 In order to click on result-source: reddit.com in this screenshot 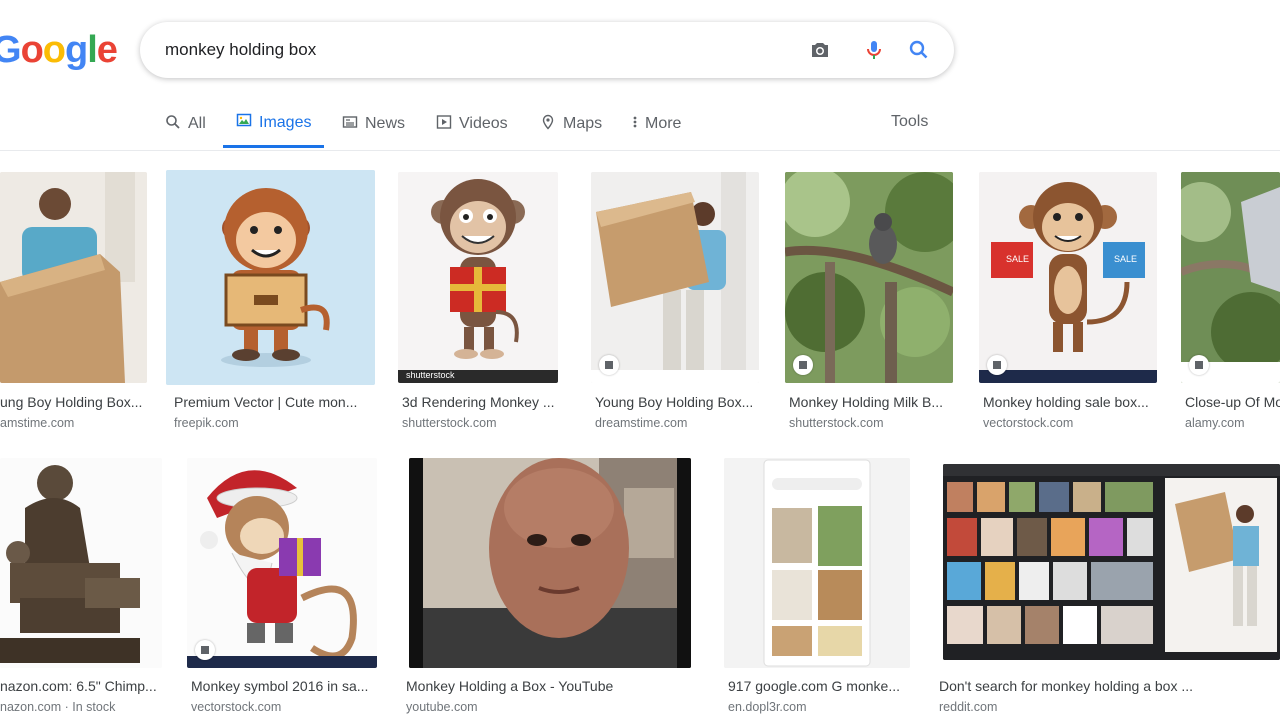, I will do `click(1107, 707)`.